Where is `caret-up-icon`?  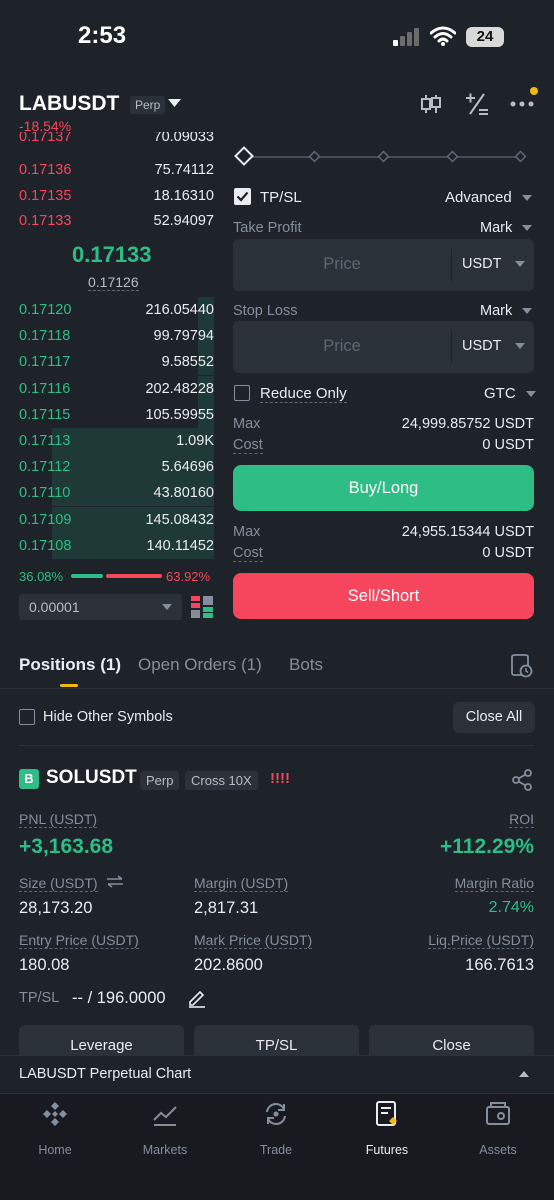 caret-up-icon is located at coordinates (524, 1073).